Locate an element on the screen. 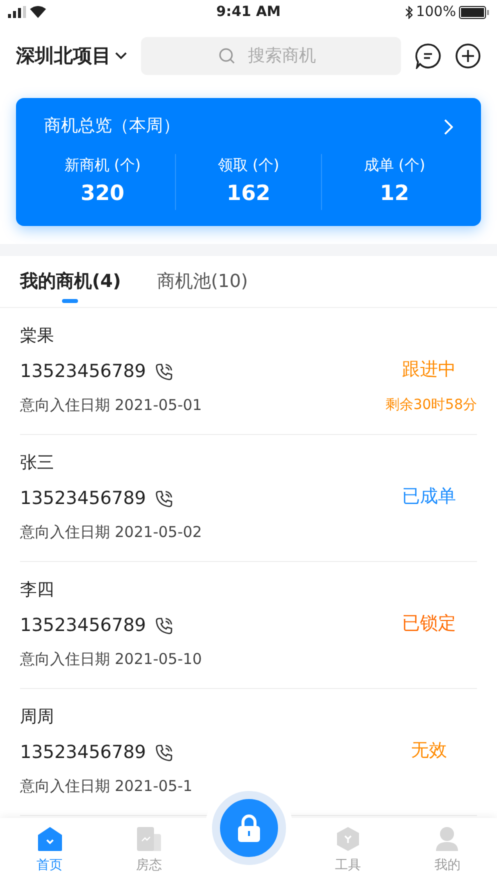 Image resolution: width=497 pixels, height=883 pixels. overview-title: 商机总览（本周） is located at coordinates (112, 126).